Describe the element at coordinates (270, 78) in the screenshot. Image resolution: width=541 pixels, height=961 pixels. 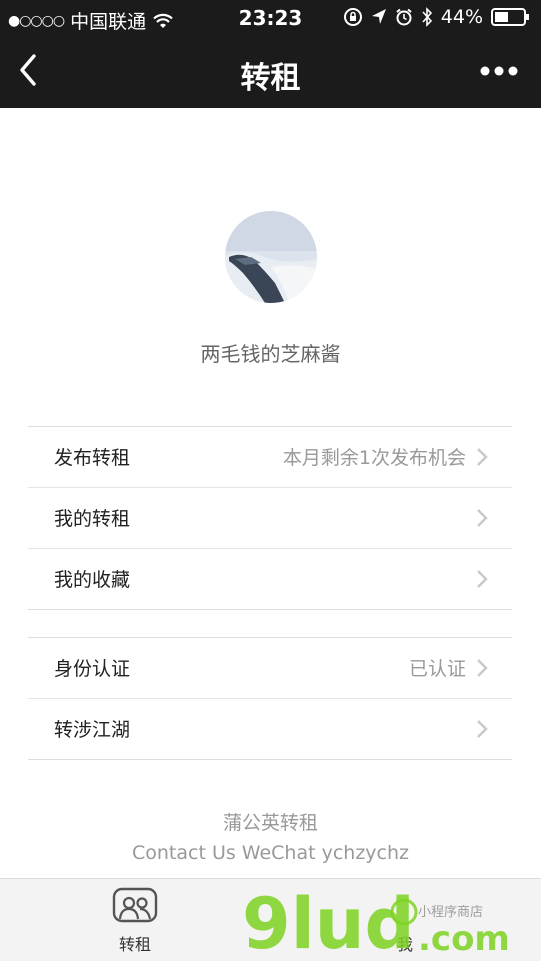
I see `page-title: 转租` at that location.